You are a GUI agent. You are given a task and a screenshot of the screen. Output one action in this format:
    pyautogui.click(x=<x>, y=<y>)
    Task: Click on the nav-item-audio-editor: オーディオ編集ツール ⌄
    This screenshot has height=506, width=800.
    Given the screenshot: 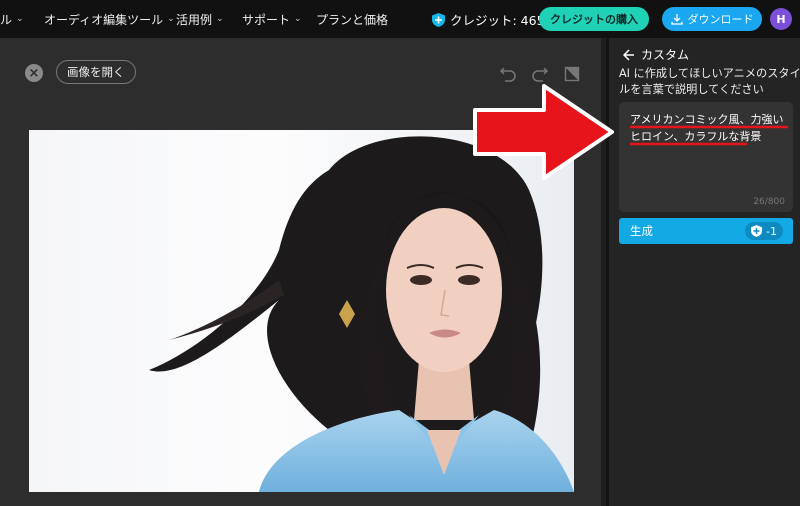 What is the action you would take?
    pyautogui.click(x=109, y=19)
    